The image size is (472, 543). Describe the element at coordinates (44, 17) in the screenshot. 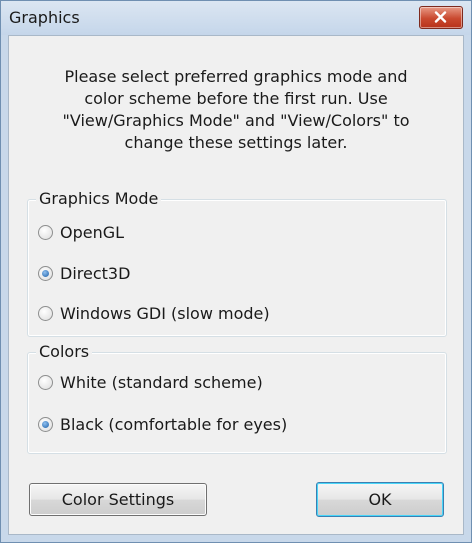

I see `window-title: Graphics` at that location.